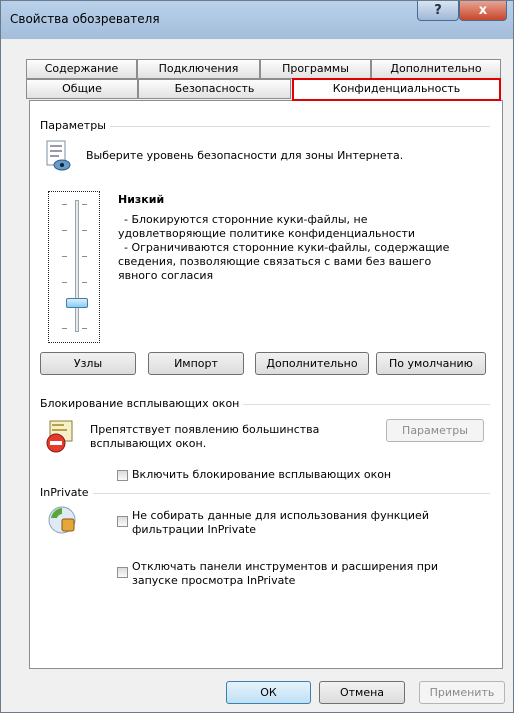 Image resolution: width=514 pixels, height=713 pixels. What do you see at coordinates (82, 89) in the screenshot?
I see `tab-general: Общие` at bounding box center [82, 89].